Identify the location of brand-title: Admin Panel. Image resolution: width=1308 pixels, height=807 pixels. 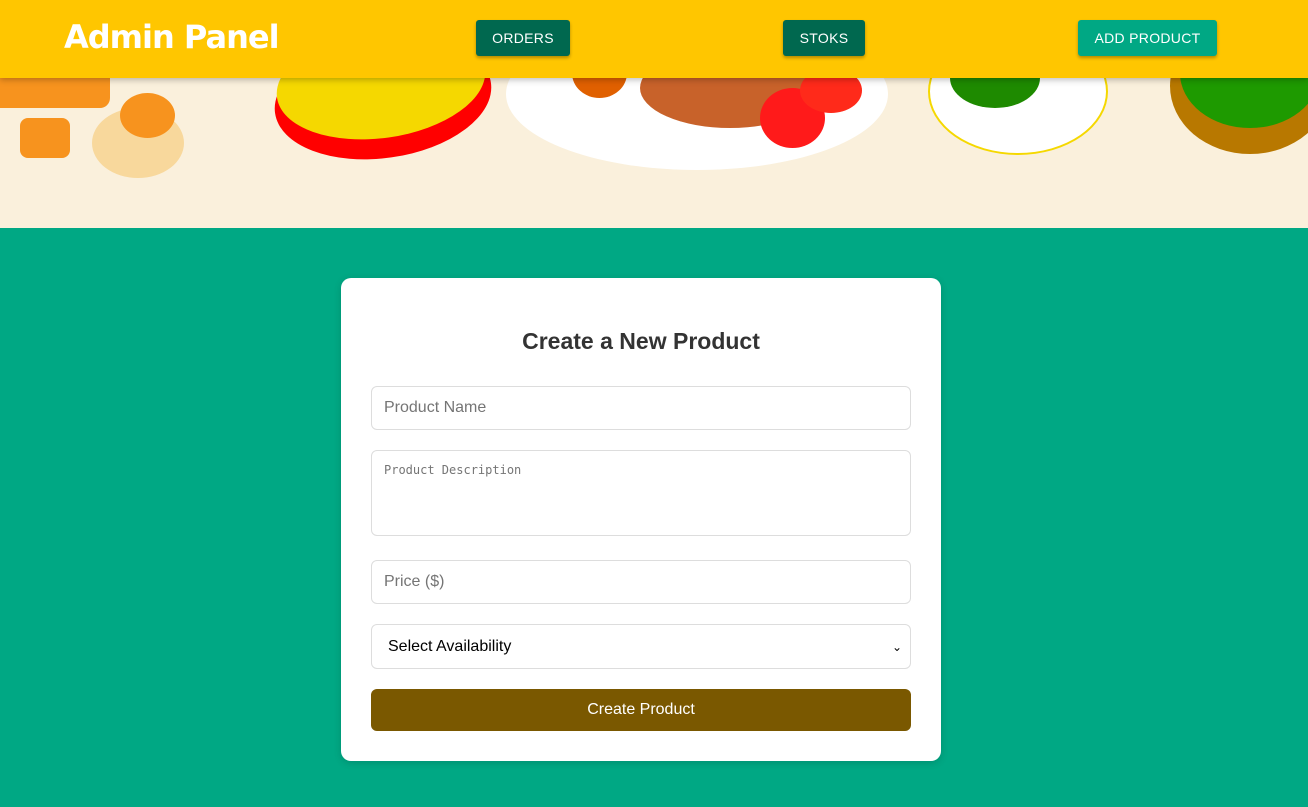
(172, 37).